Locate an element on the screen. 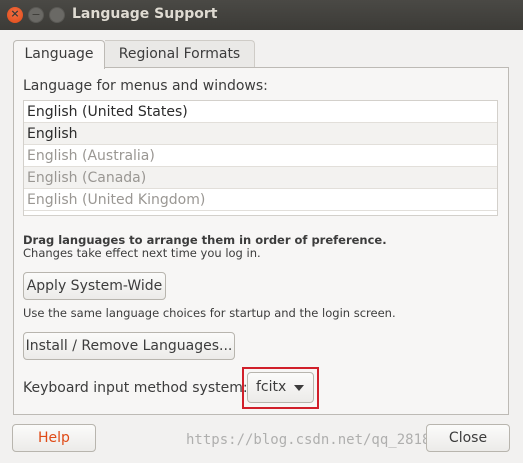 The height and width of the screenshot is (463, 523). help-button: Help is located at coordinates (54, 438).